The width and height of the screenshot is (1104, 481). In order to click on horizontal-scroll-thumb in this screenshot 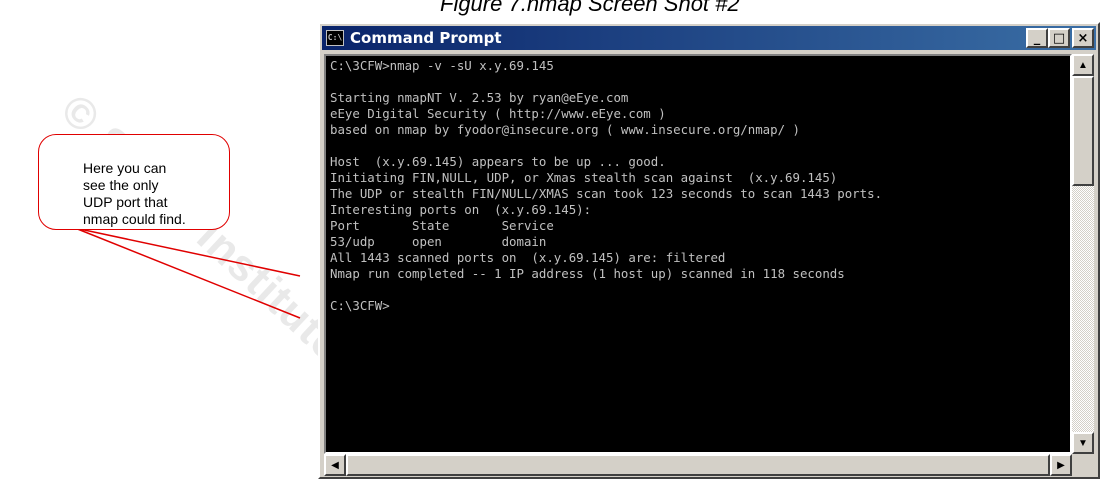, I will do `click(698, 465)`.